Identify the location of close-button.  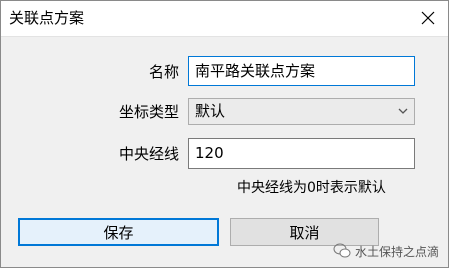
(428, 18).